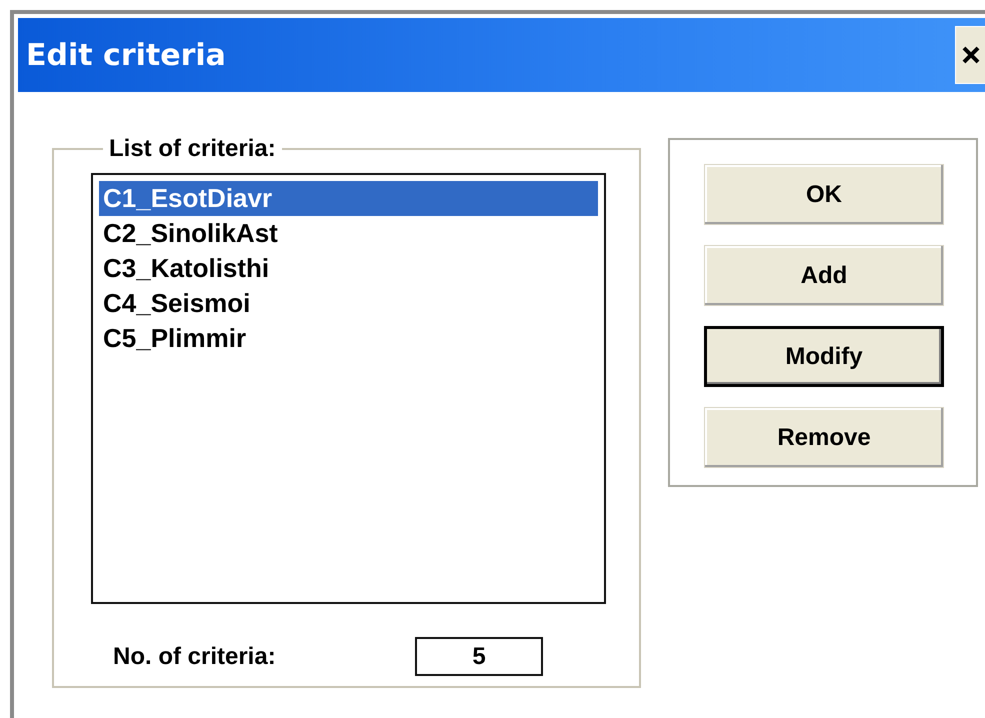 The width and height of the screenshot is (985, 718). I want to click on dialog-button: Add, so click(824, 275).